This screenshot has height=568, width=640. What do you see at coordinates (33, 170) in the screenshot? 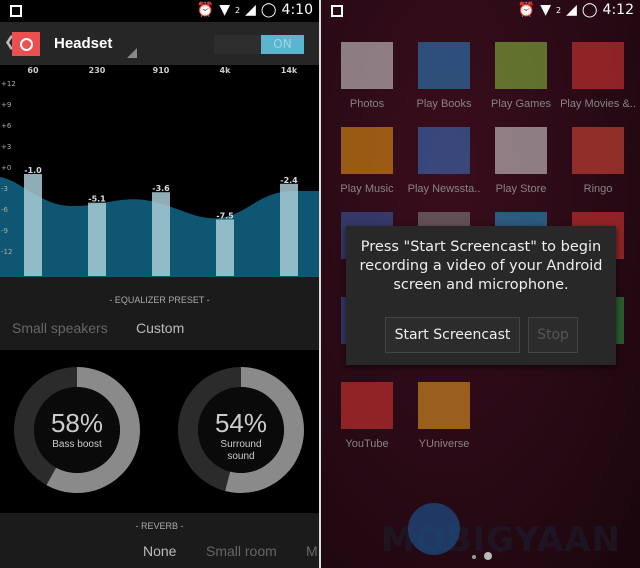
I see `band-value: -1.0` at bounding box center [33, 170].